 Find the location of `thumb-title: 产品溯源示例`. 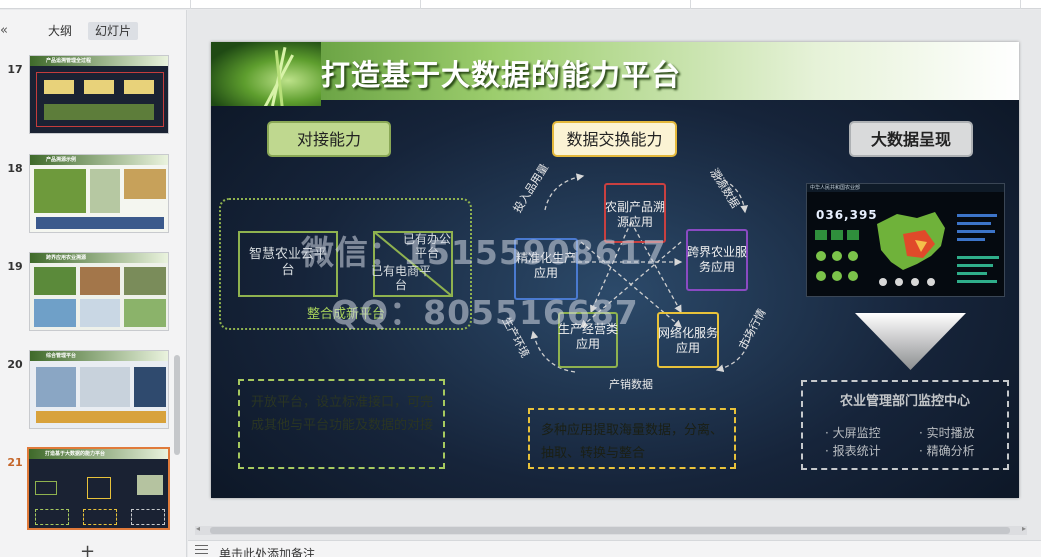

thumb-title: 产品溯源示例 is located at coordinates (61, 160).